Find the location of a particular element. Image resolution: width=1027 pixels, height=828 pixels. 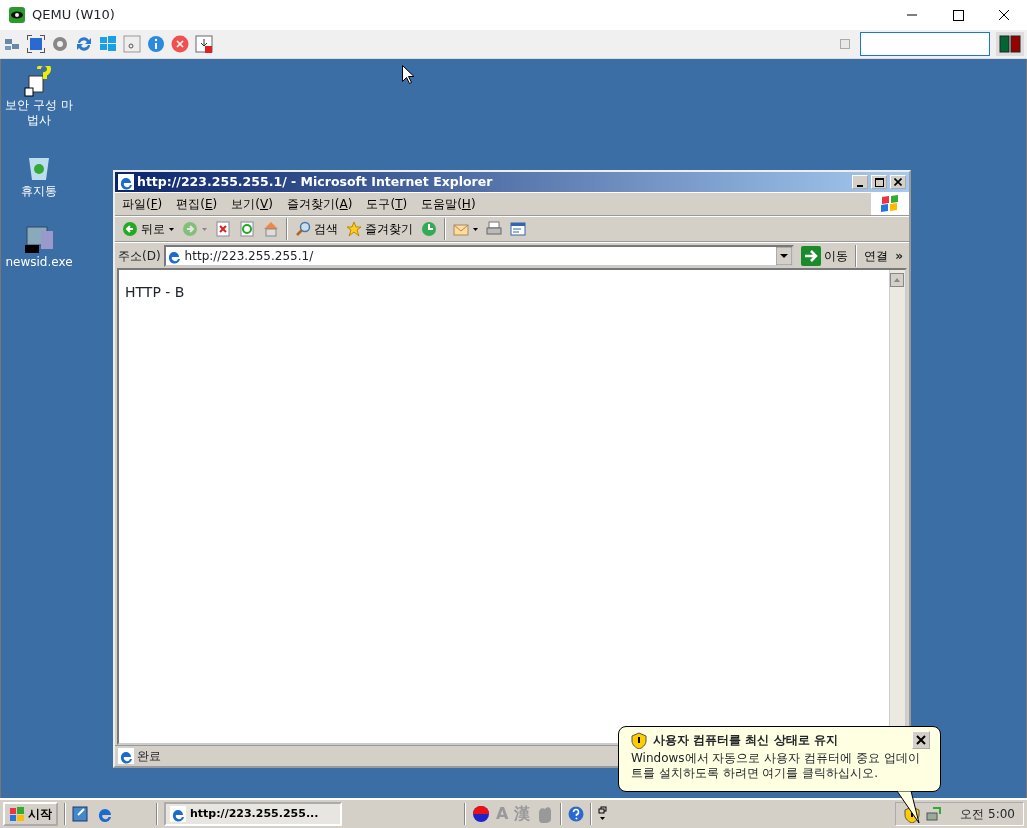

search-button: 검색 is located at coordinates (316, 229).